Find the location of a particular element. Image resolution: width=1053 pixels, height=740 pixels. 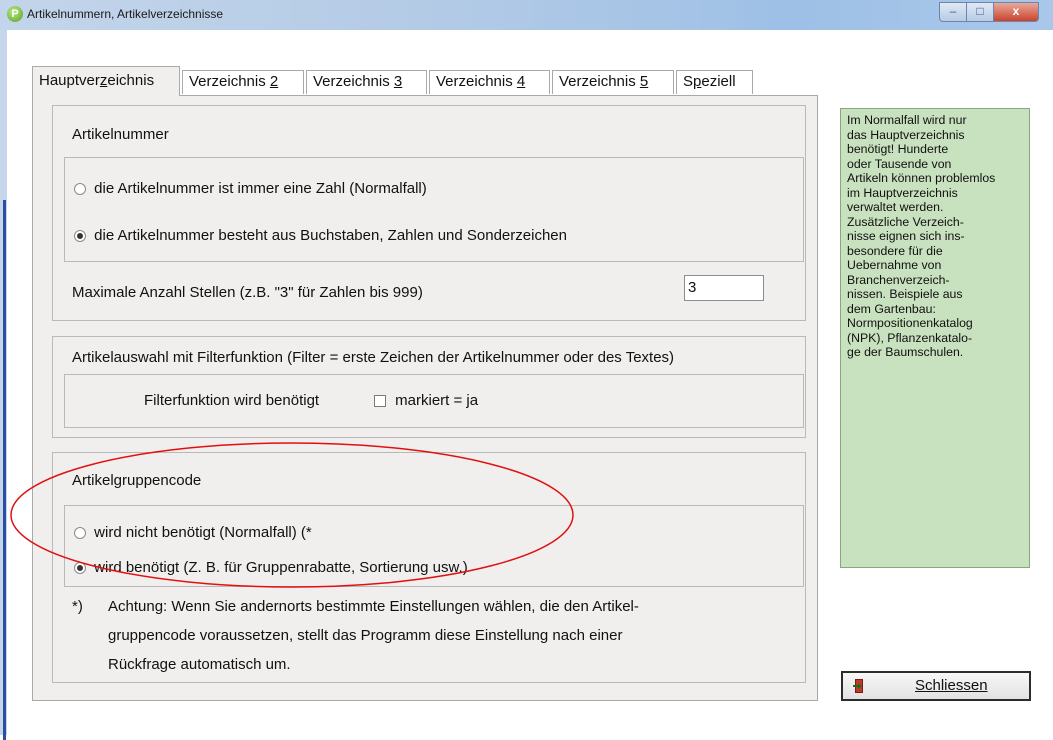

max-stellen-input: 3 is located at coordinates (724, 288).